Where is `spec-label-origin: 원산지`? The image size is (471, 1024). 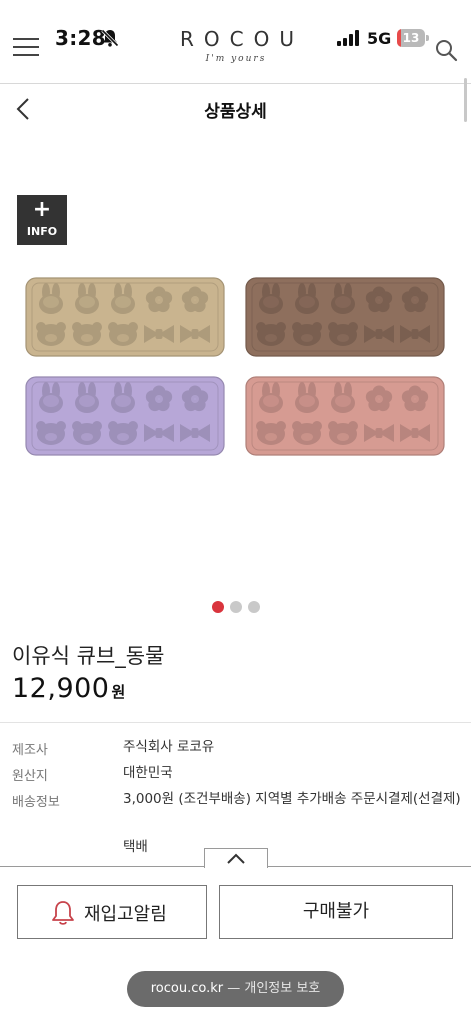
spec-label-origin: 원산지 is located at coordinates (30, 776).